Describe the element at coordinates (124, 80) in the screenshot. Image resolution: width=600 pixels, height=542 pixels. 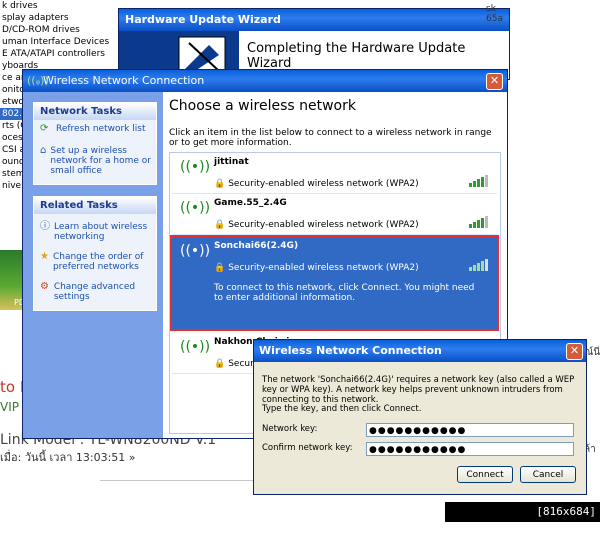
I see `wireless-window-title: Wireless Network Connection` at that location.